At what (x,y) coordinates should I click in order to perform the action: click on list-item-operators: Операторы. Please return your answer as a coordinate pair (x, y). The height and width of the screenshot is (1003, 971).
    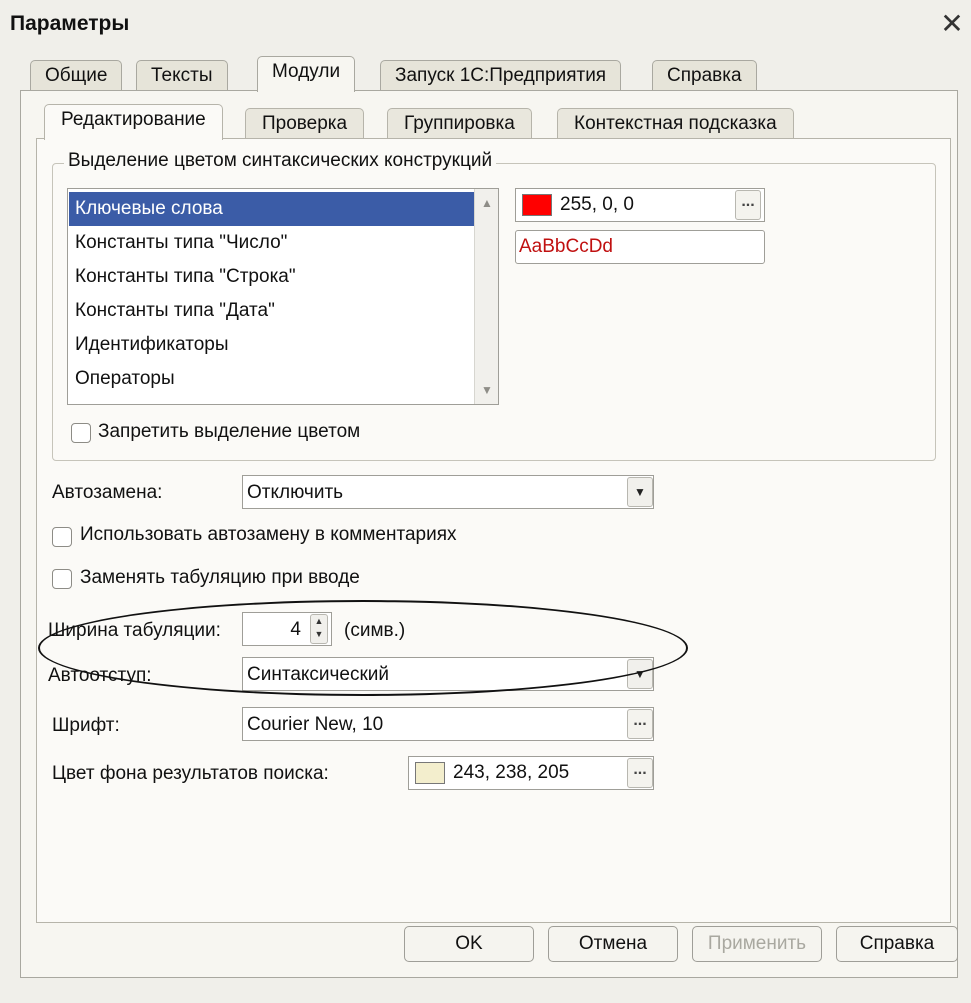
    Looking at the image, I should click on (274, 379).